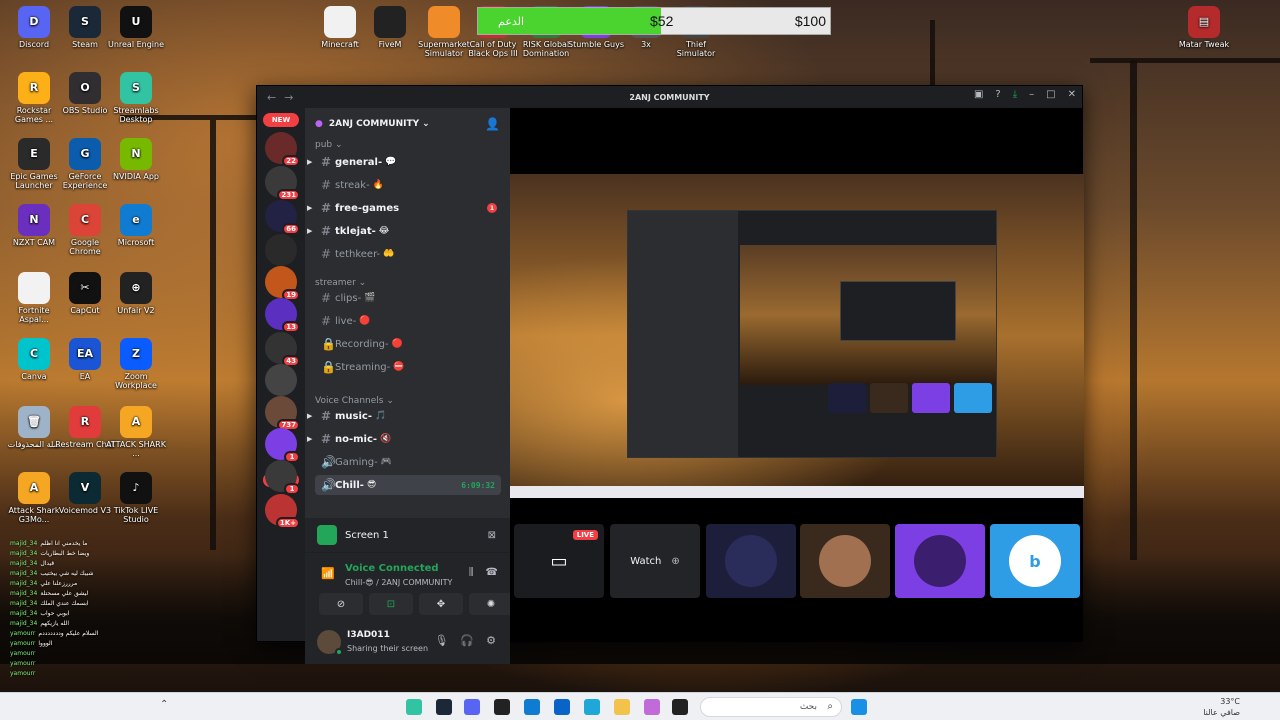  What do you see at coordinates (1204, 27) in the screenshot?
I see `desktop-icon-matar-tweak: ▤ Matar Tweak` at bounding box center [1204, 27].